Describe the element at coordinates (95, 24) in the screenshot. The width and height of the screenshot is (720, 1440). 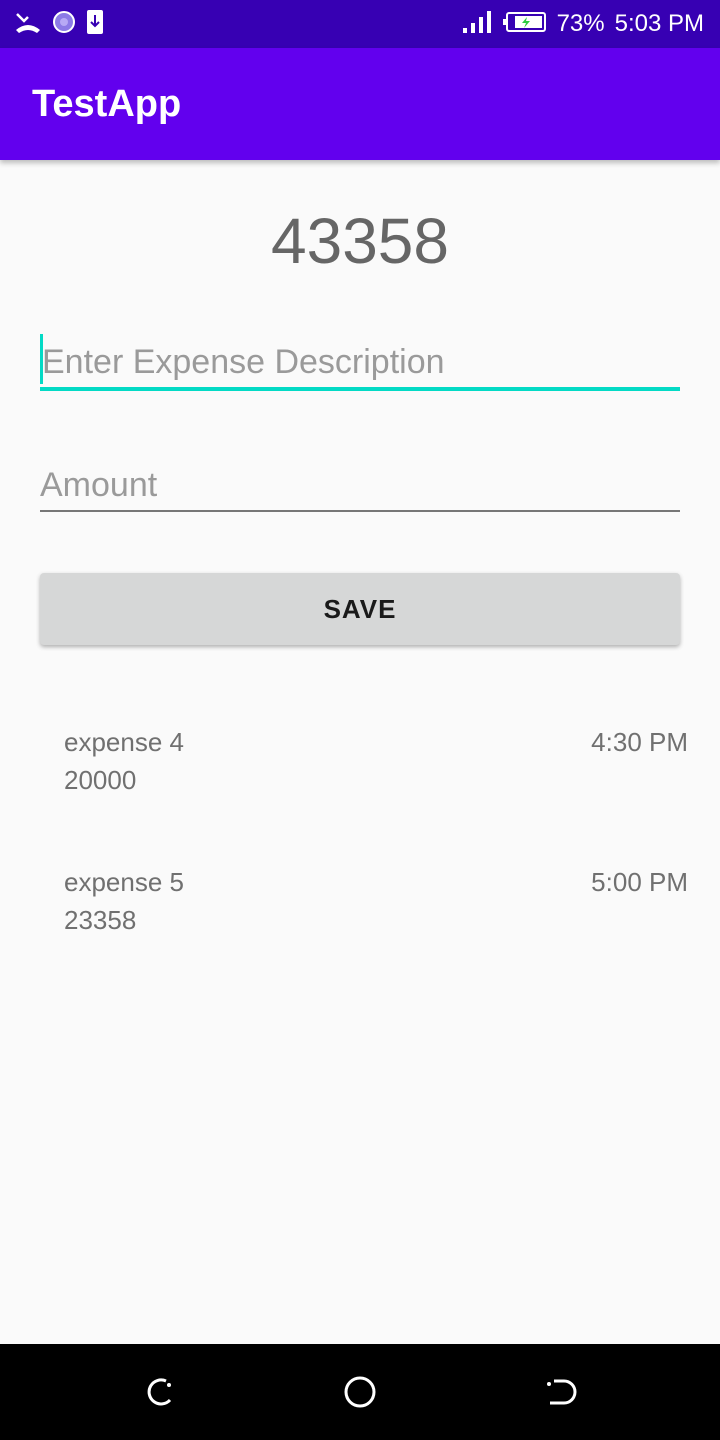
I see `download-icon` at that location.